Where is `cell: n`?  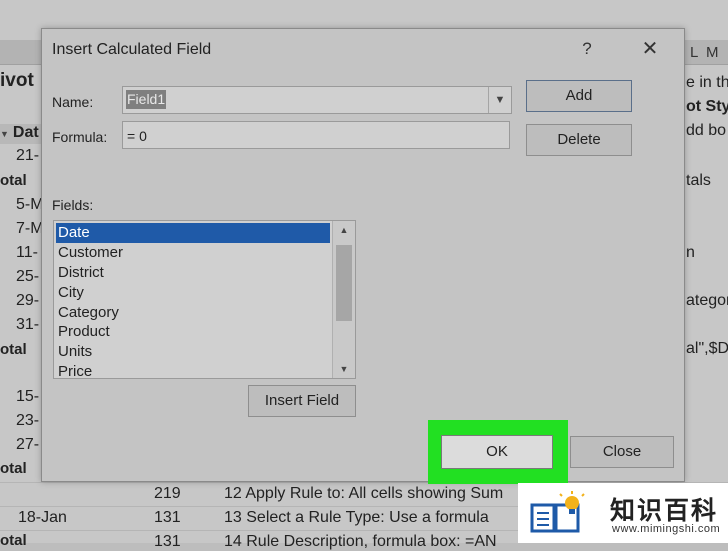
cell: n is located at coordinates (690, 253).